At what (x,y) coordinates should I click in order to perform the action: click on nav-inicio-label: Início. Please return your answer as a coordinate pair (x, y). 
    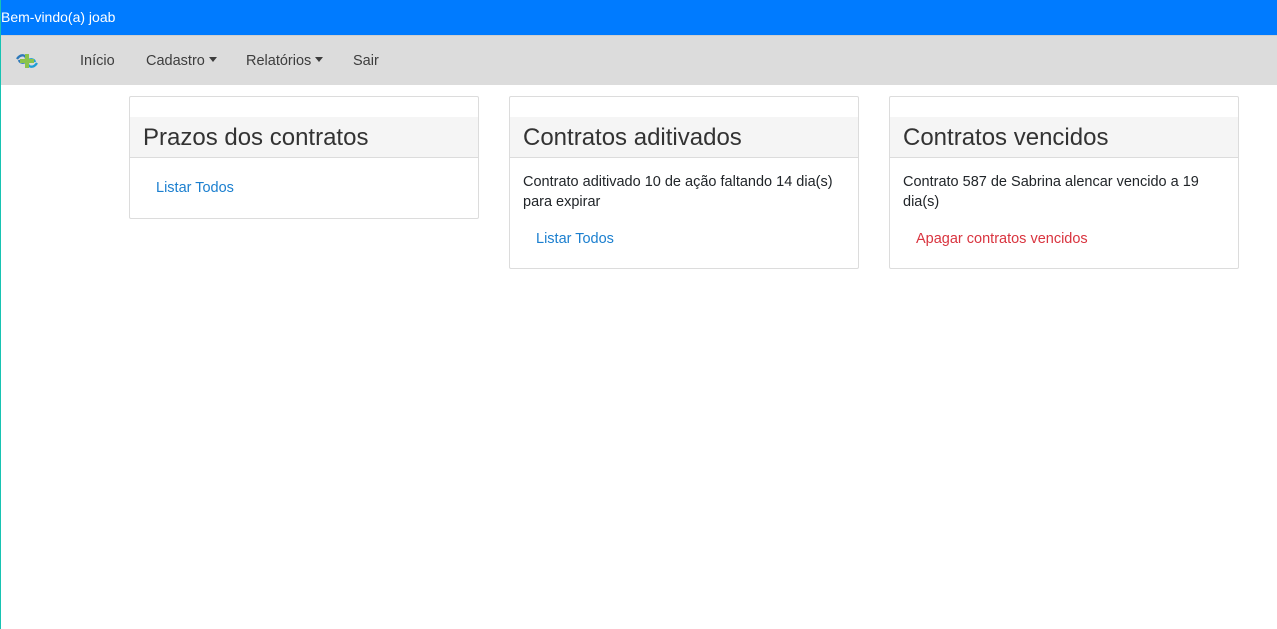
    Looking at the image, I should click on (97, 61).